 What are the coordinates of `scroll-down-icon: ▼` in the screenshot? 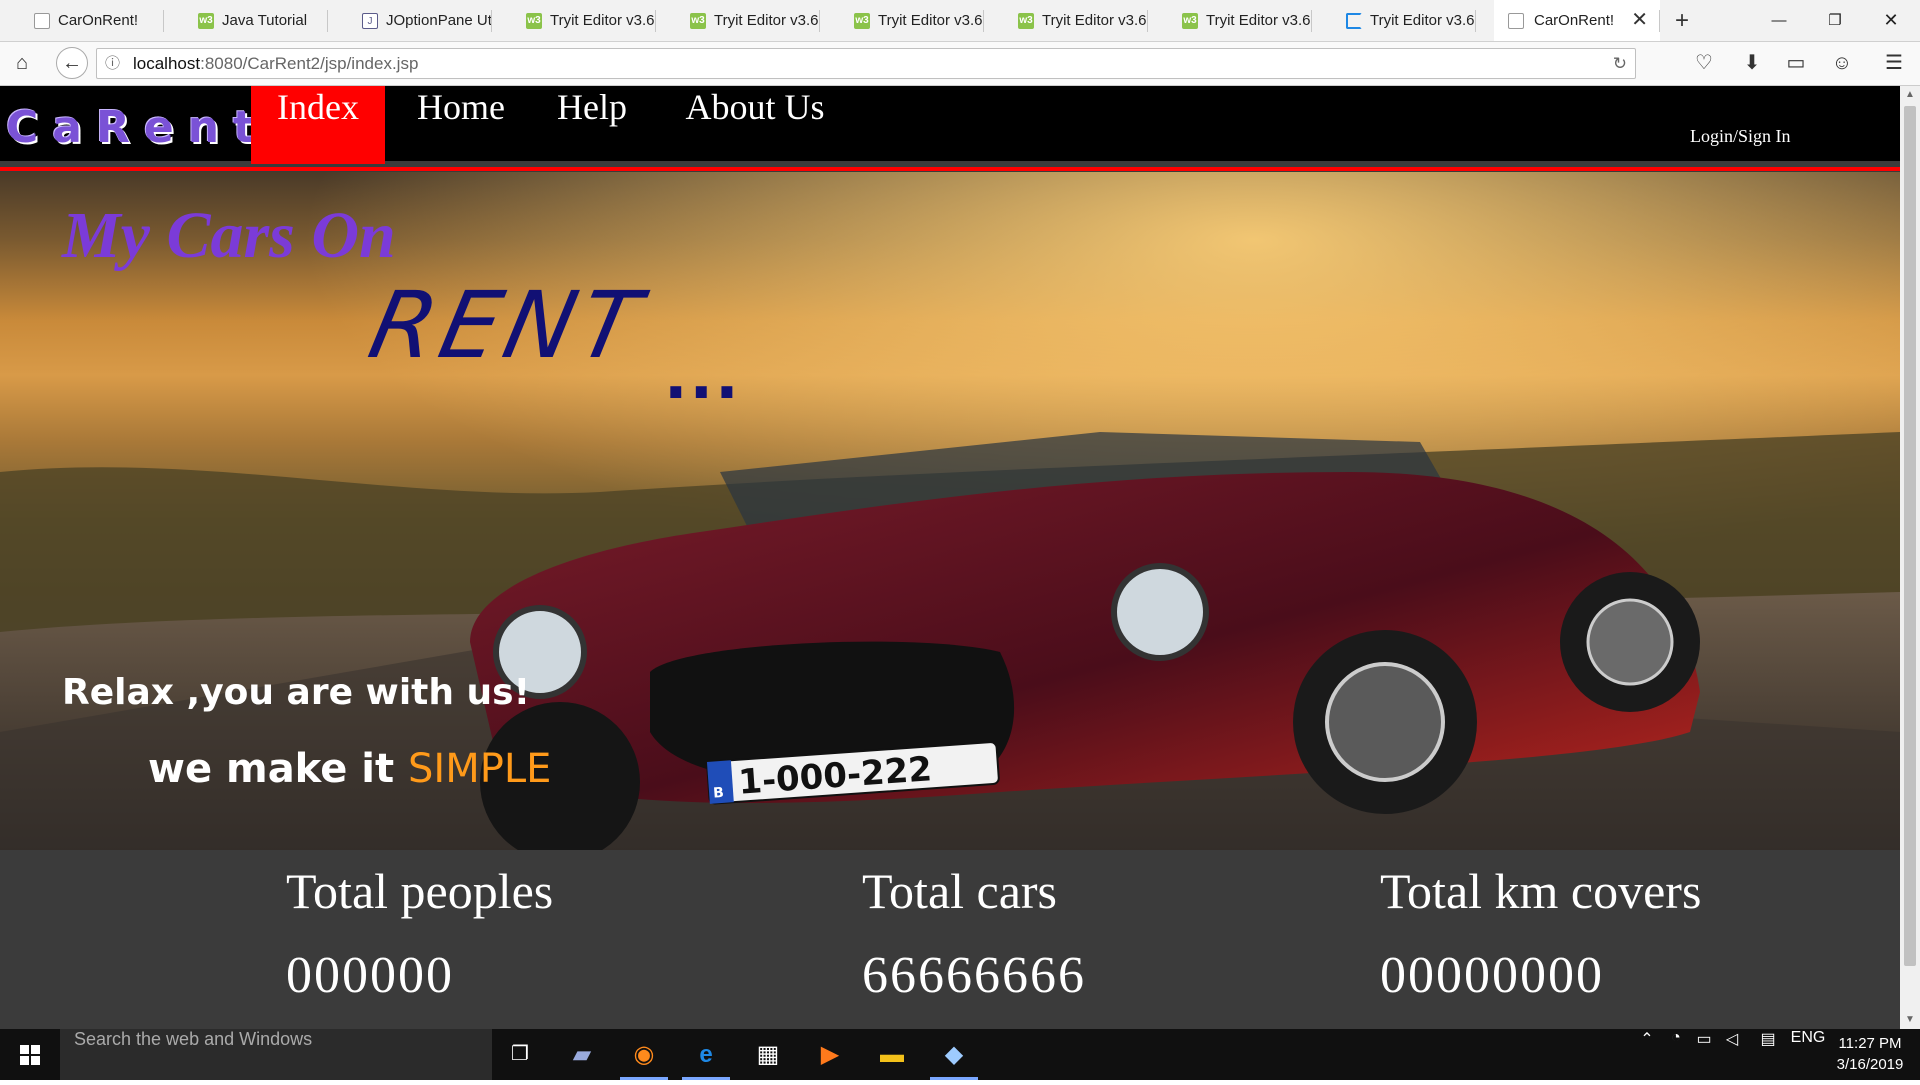 It's located at (1910, 1020).